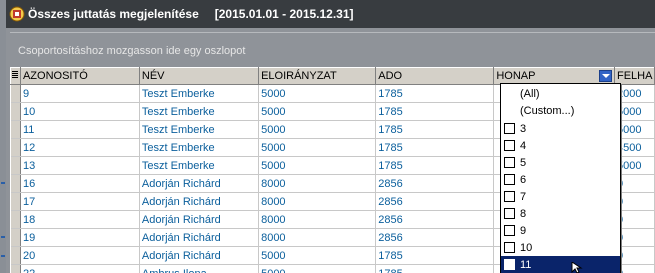 This screenshot has width=655, height=273. Describe the element at coordinates (80, 183) in the screenshot. I see `cell-azonosito: 16` at that location.